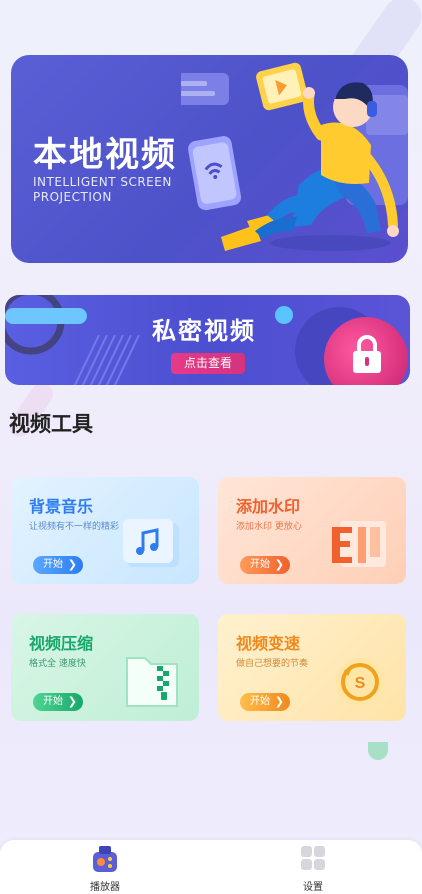 This screenshot has height=894, width=422. Describe the element at coordinates (105, 859) in the screenshot. I see `player-camera-icon` at that location.